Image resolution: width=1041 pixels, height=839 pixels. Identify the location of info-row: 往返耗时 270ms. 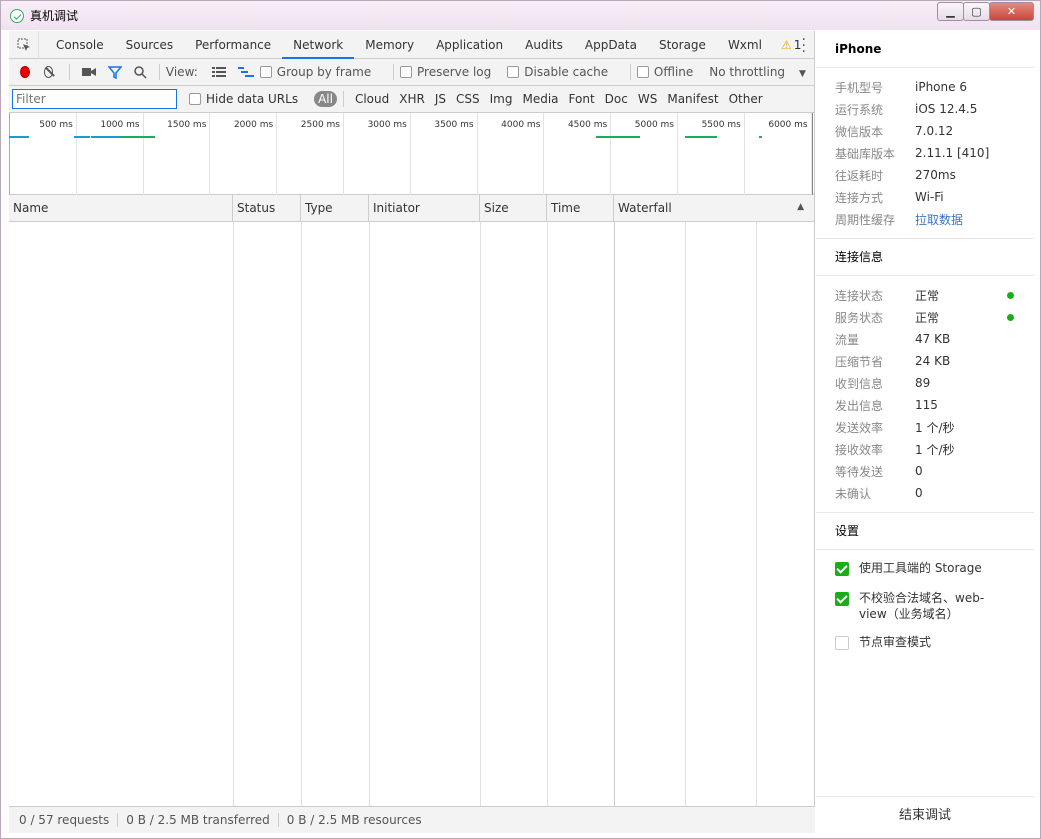
(925, 175).